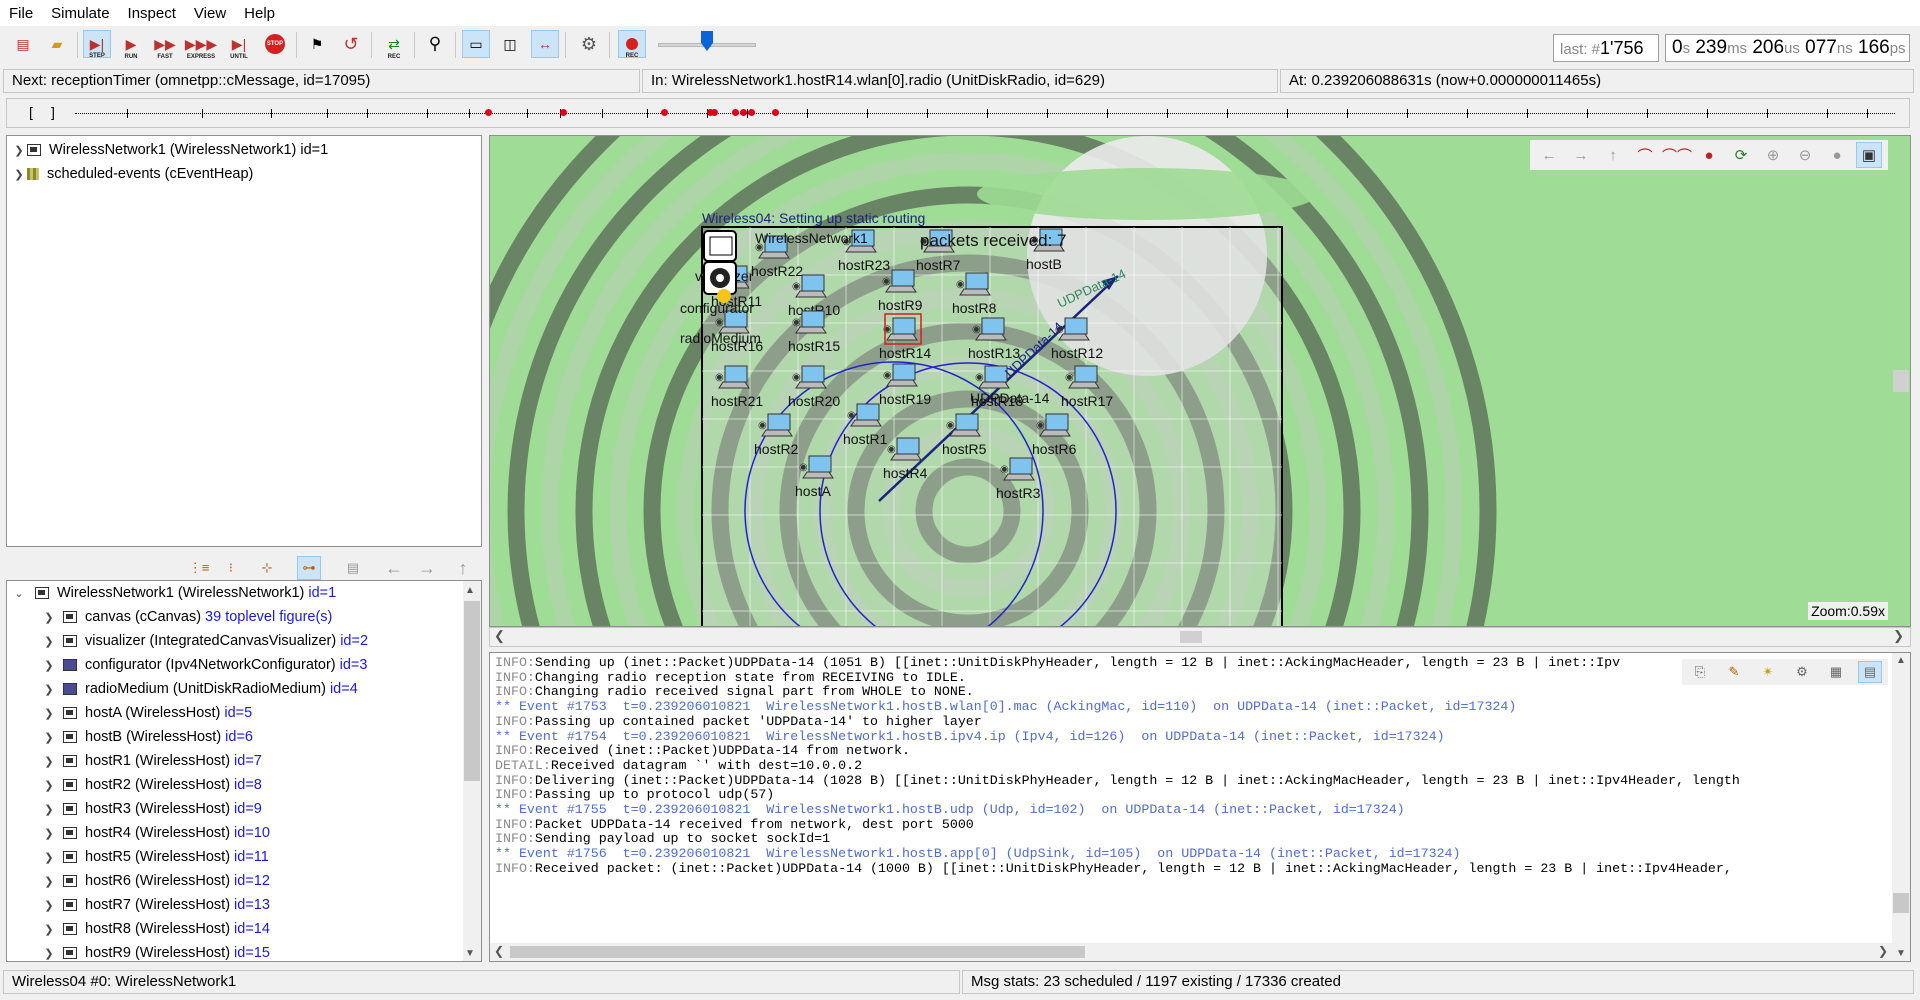  I want to click on menu-simulate: Simulate, so click(80, 13).